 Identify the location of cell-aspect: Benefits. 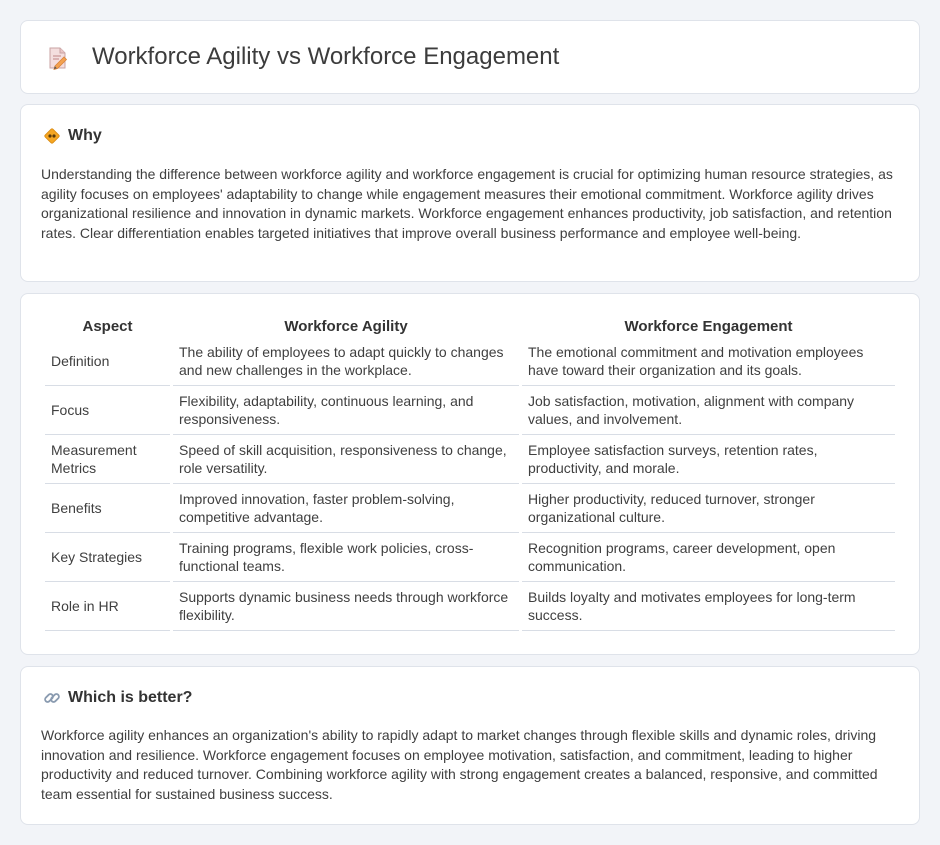
(107, 508).